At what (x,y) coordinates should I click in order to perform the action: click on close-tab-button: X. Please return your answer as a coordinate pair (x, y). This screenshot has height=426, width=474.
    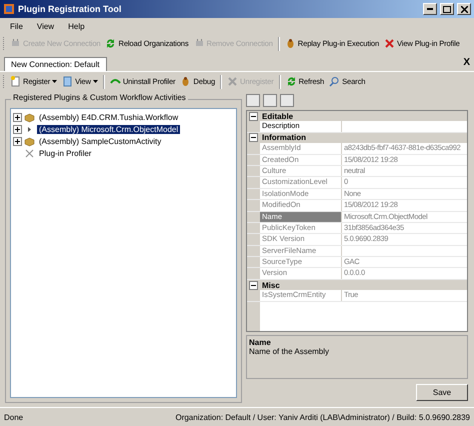
    Looking at the image, I should click on (466, 62).